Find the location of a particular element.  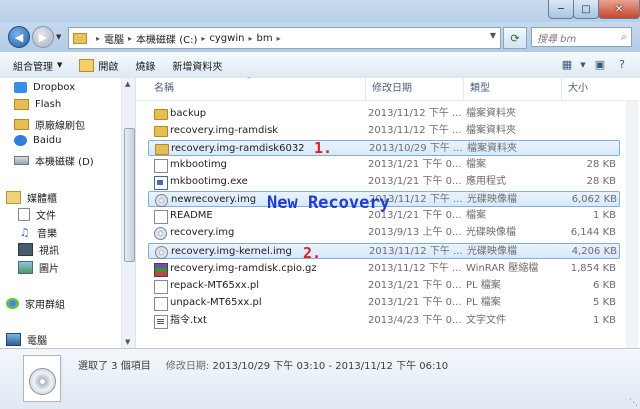

annotation-mark-2: 2. is located at coordinates (312, 253).